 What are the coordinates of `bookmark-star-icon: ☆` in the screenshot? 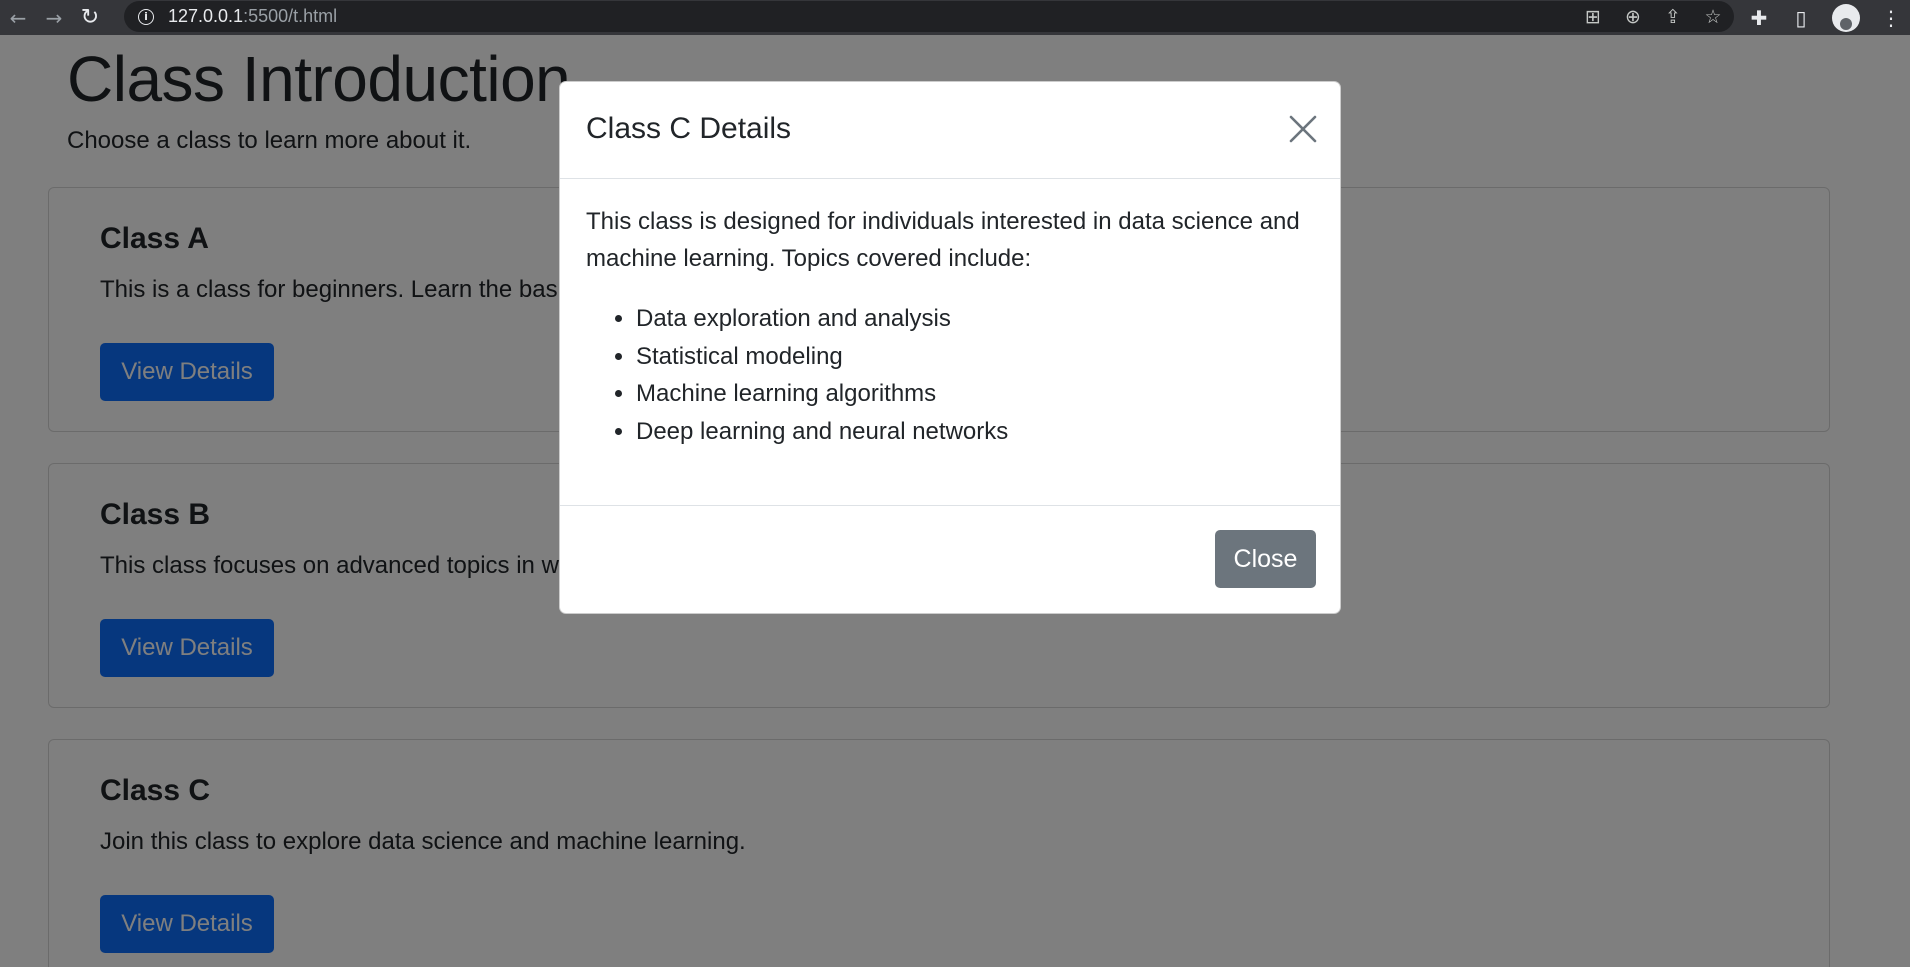 It's located at (1713, 17).